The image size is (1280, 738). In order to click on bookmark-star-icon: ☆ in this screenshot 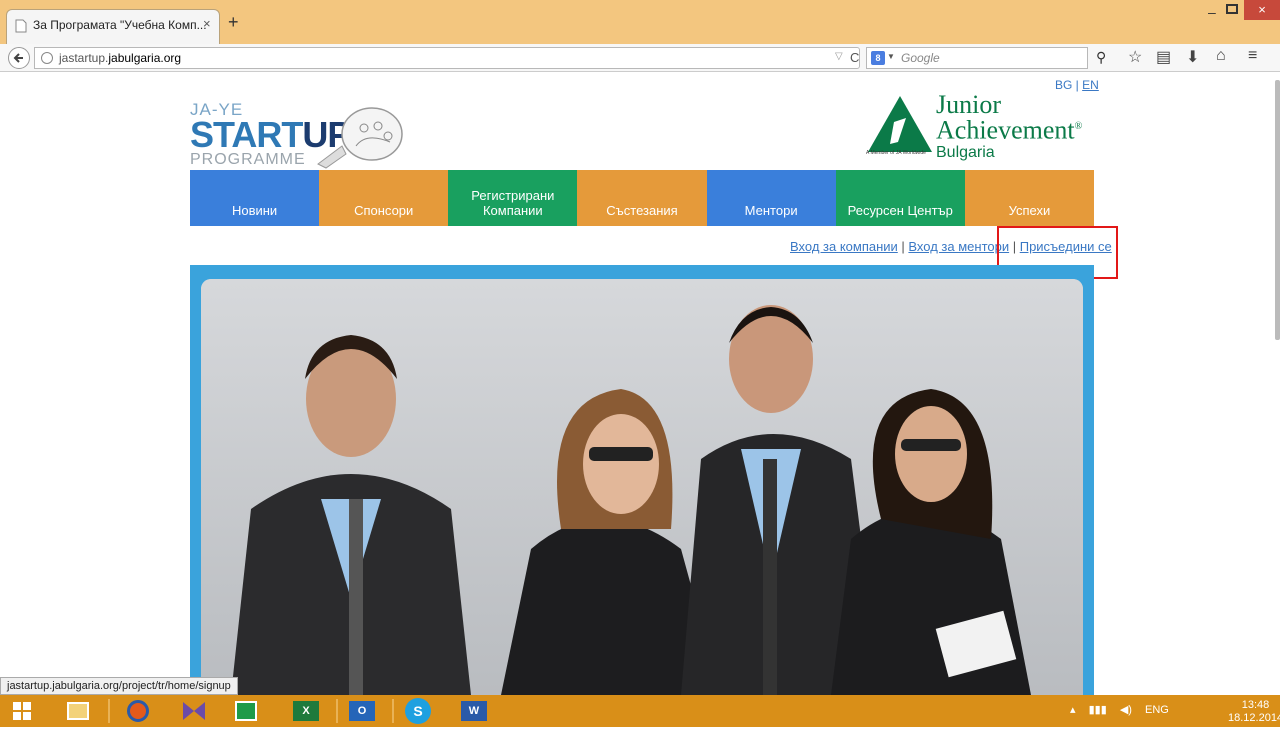, I will do `click(1135, 57)`.